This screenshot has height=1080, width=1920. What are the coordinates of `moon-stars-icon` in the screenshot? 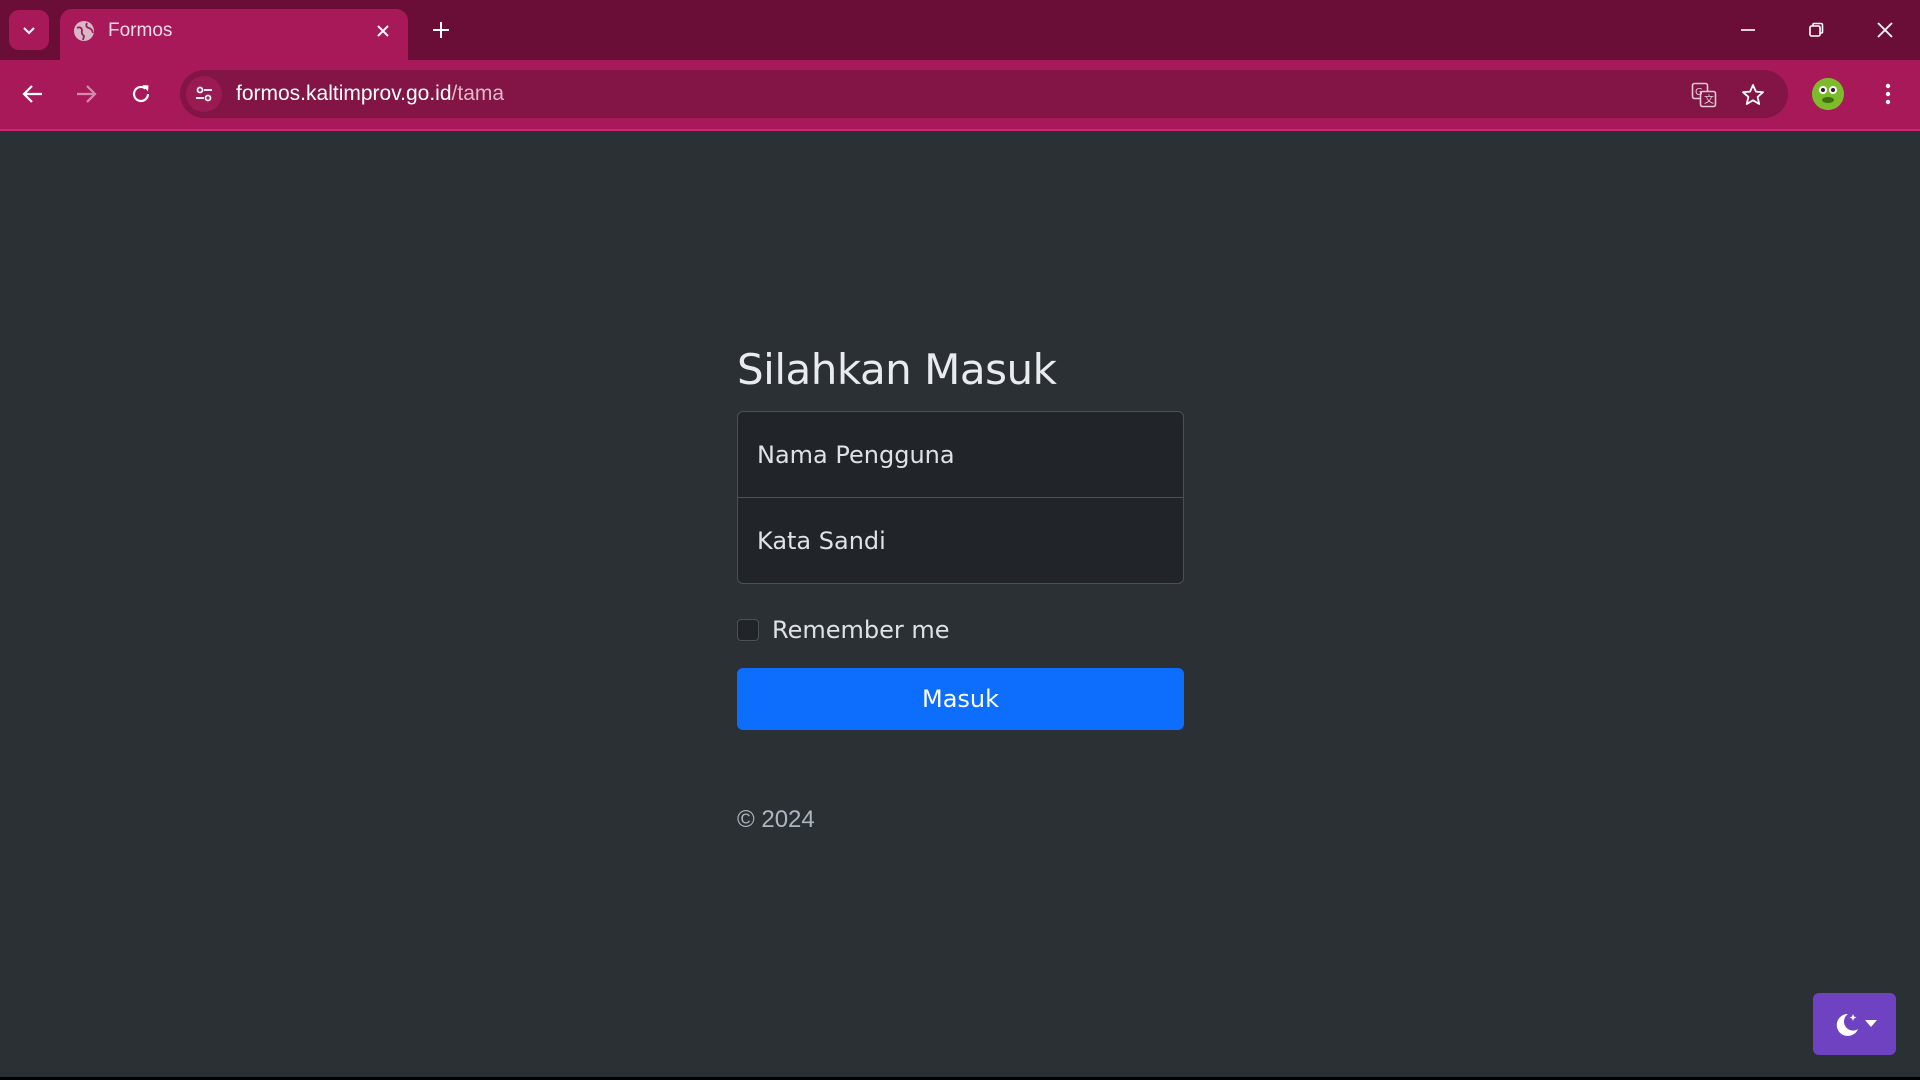 It's located at (1847, 1024).